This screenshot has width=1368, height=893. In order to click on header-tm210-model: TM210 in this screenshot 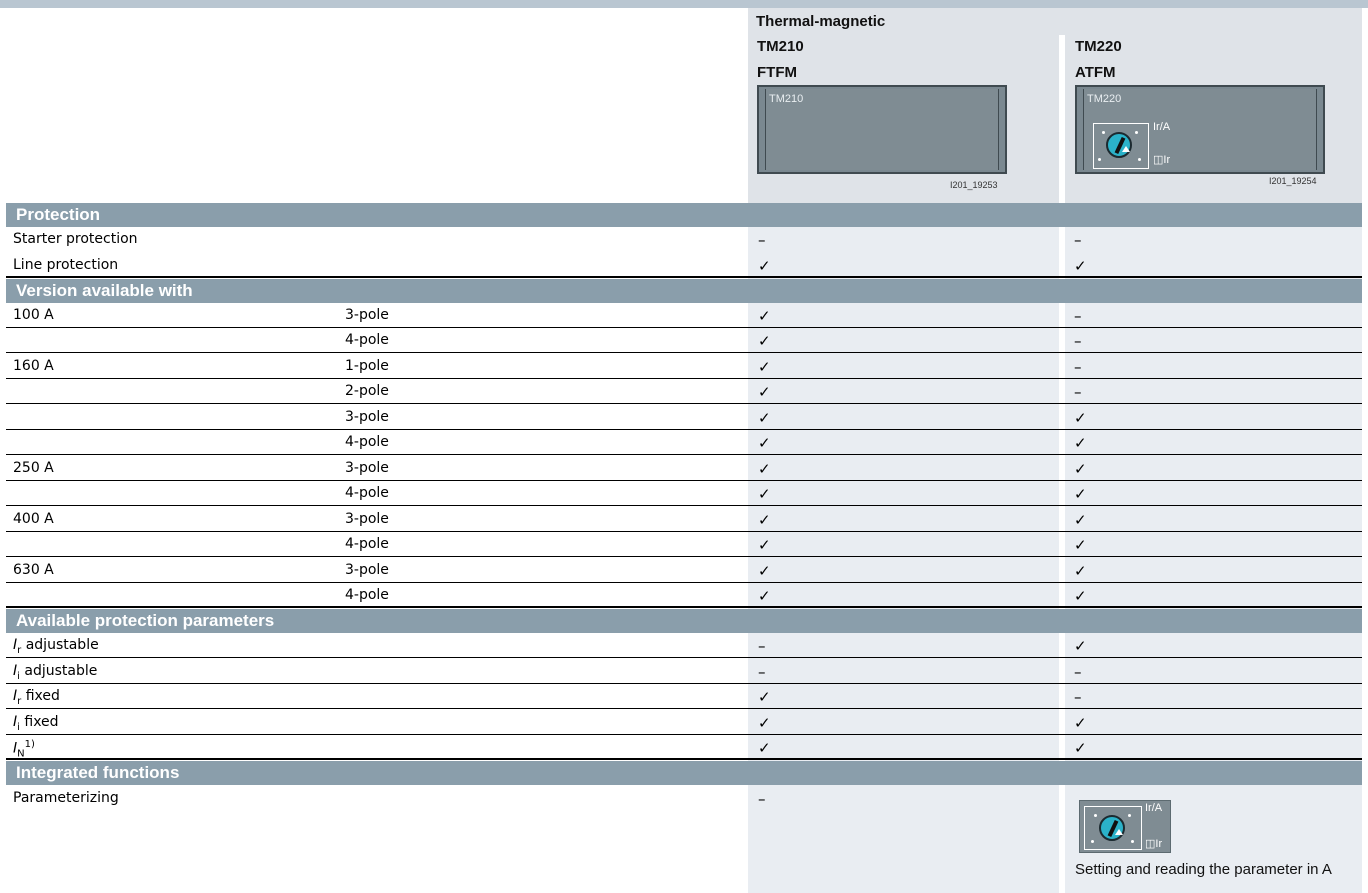, I will do `click(780, 46)`.